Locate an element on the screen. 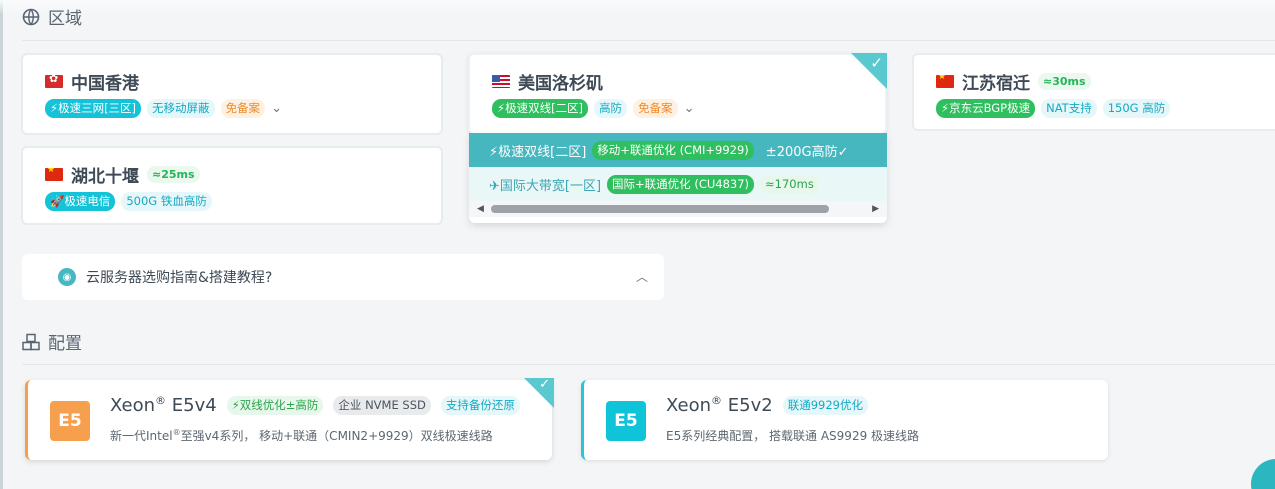 The image size is (1275, 489). help-bubble-button is located at coordinates (1263, 474).